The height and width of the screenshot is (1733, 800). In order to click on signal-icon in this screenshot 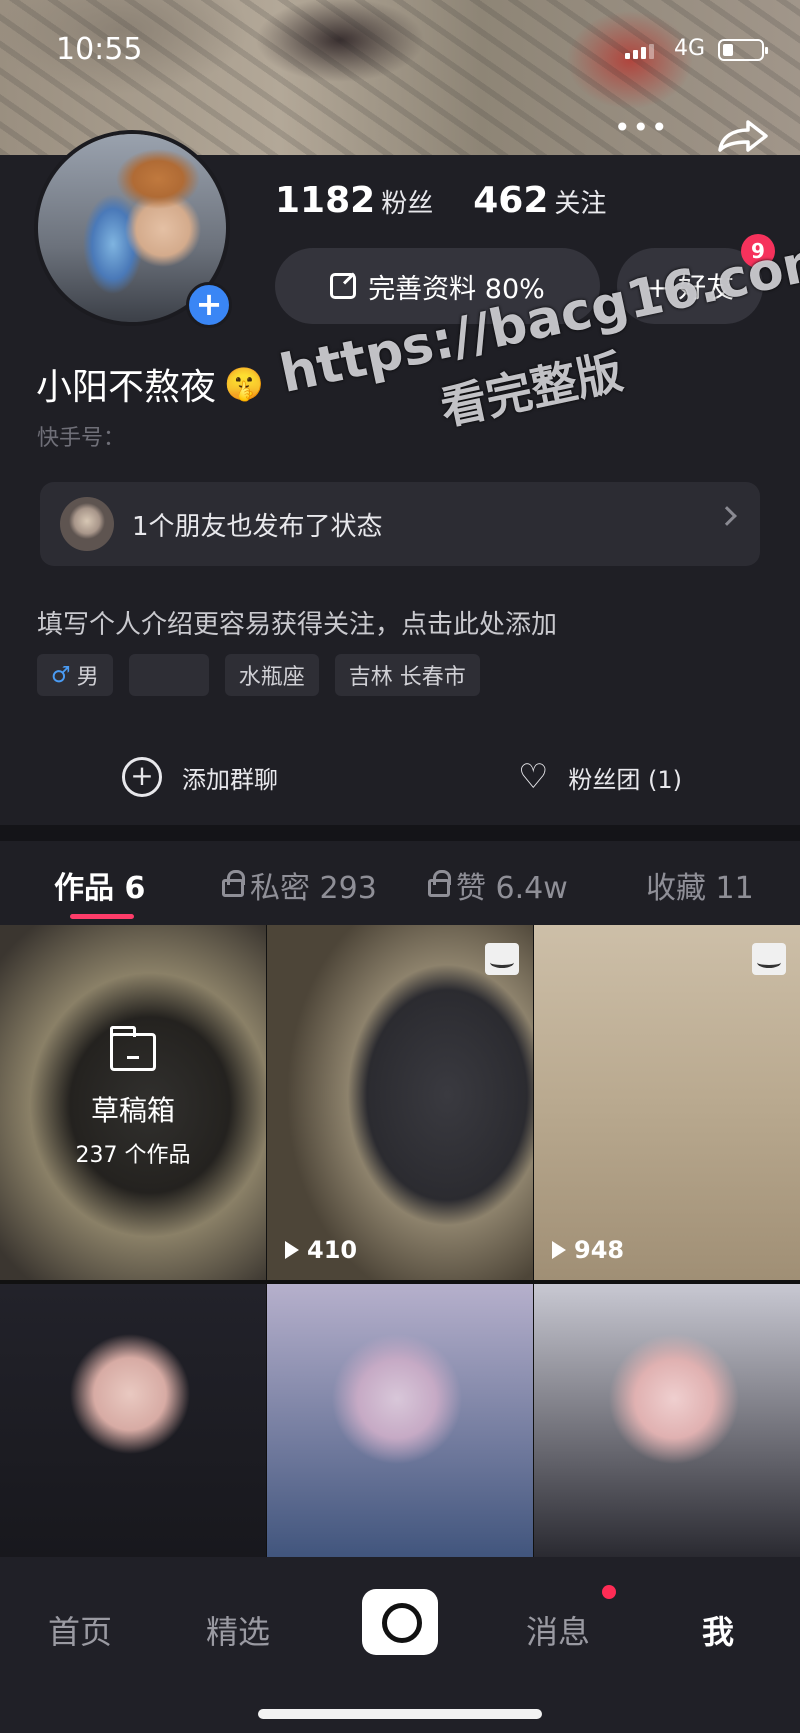, I will do `click(639, 51)`.